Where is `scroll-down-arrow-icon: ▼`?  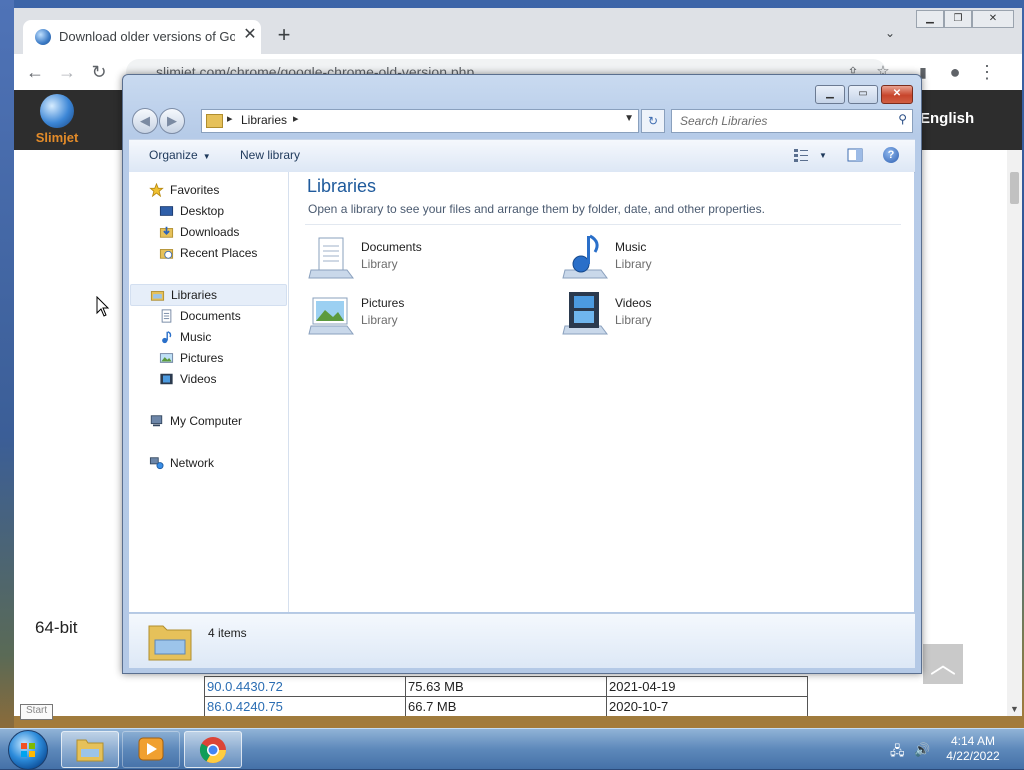 scroll-down-arrow-icon: ▼ is located at coordinates (1014, 709).